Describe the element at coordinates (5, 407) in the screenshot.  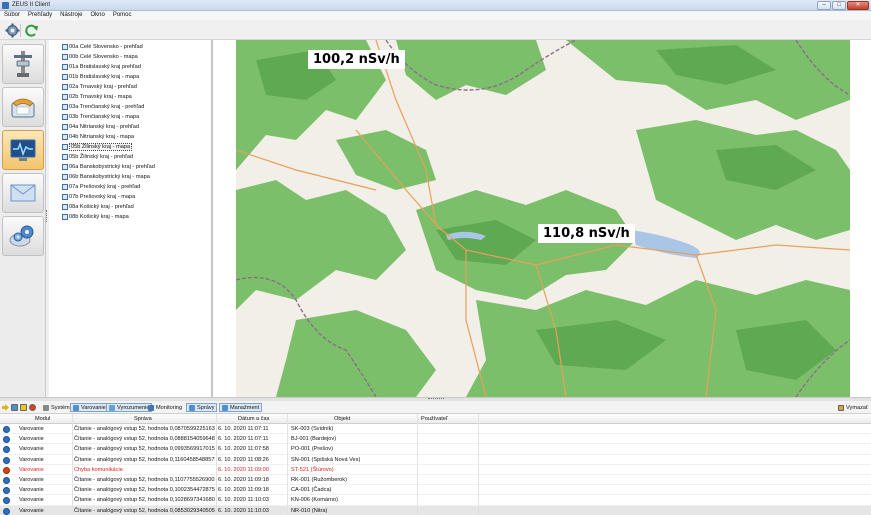
I see `arrow-right-icon` at that location.